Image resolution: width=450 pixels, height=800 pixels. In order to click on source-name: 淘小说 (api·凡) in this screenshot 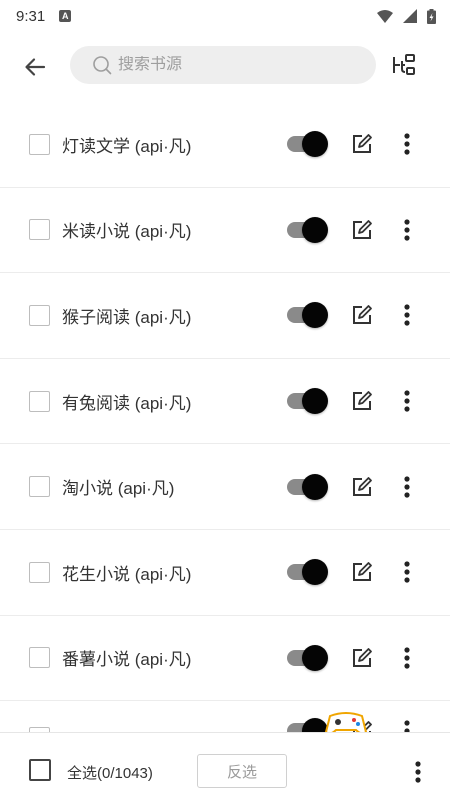, I will do `click(118, 489)`.